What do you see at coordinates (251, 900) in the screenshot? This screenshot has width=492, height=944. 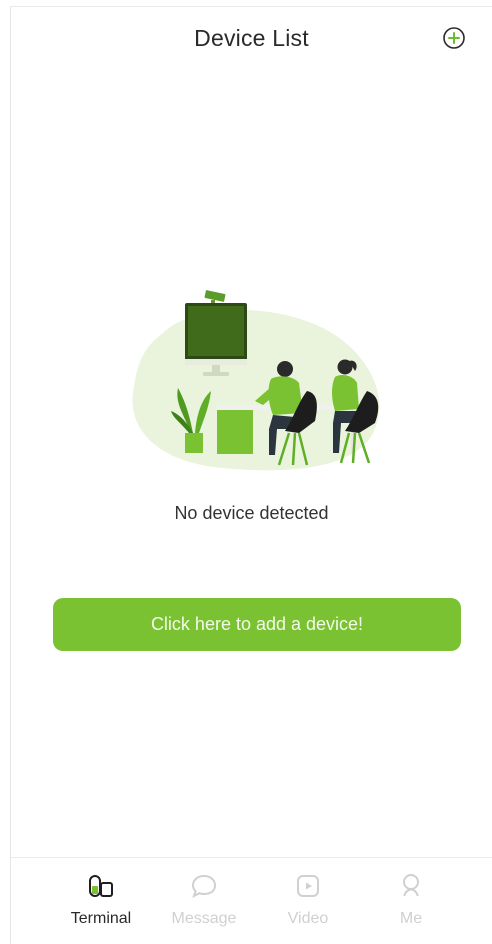 I see `bottom-tab-bar: Terminal Message Video Me` at bounding box center [251, 900].